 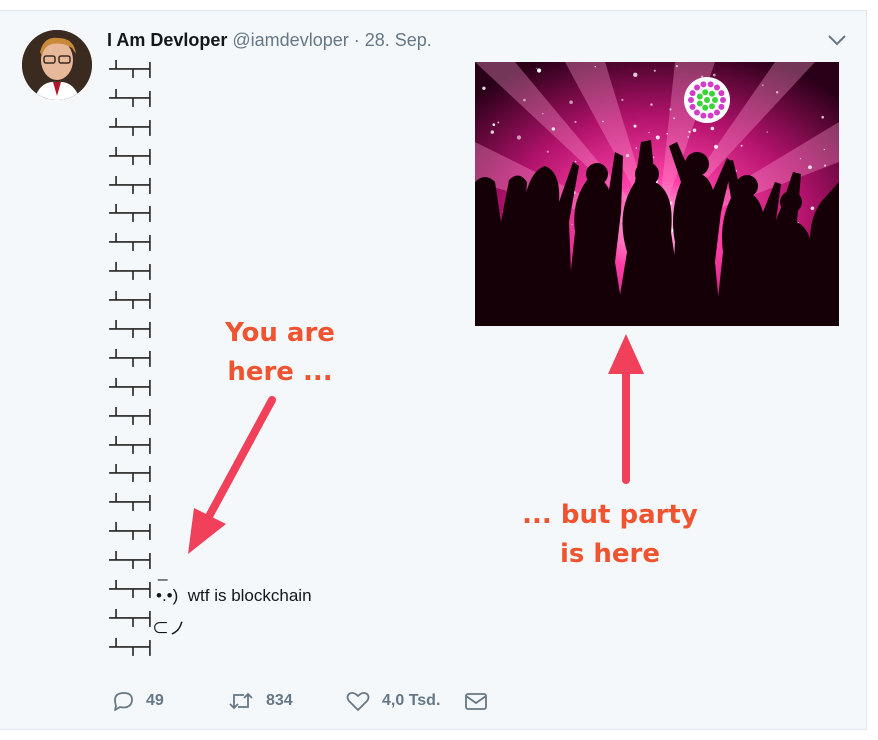 I want to click on tweet-date: 28. Sep., so click(x=398, y=40).